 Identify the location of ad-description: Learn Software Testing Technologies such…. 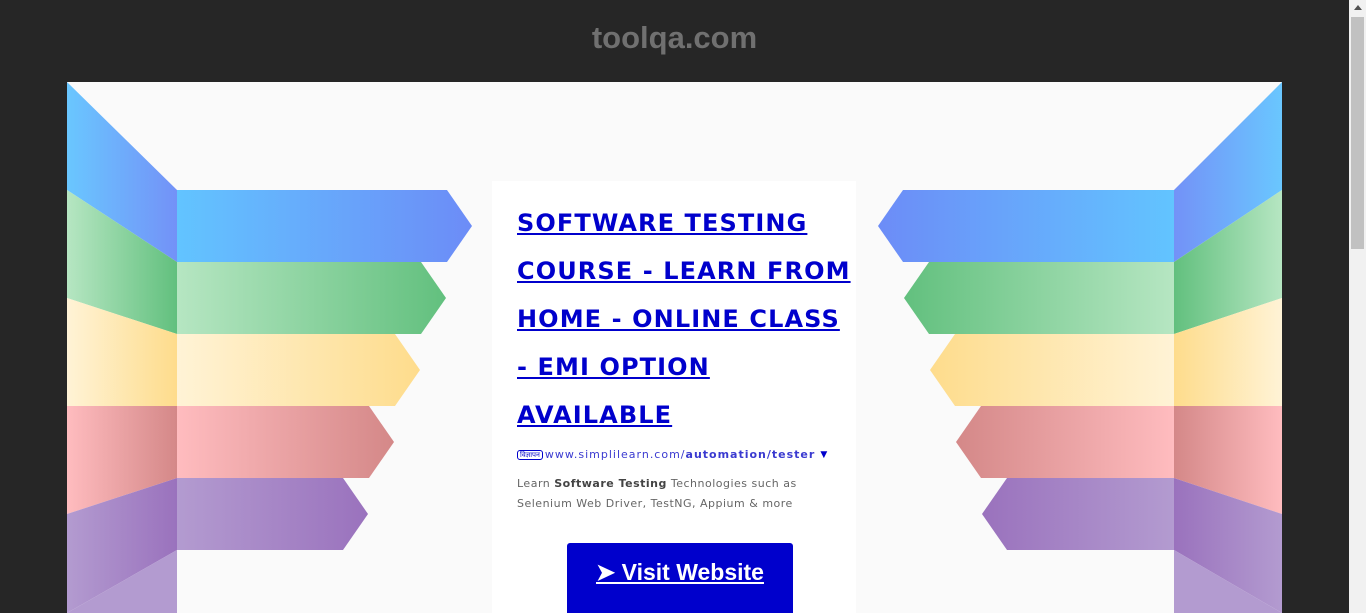
(684, 494).